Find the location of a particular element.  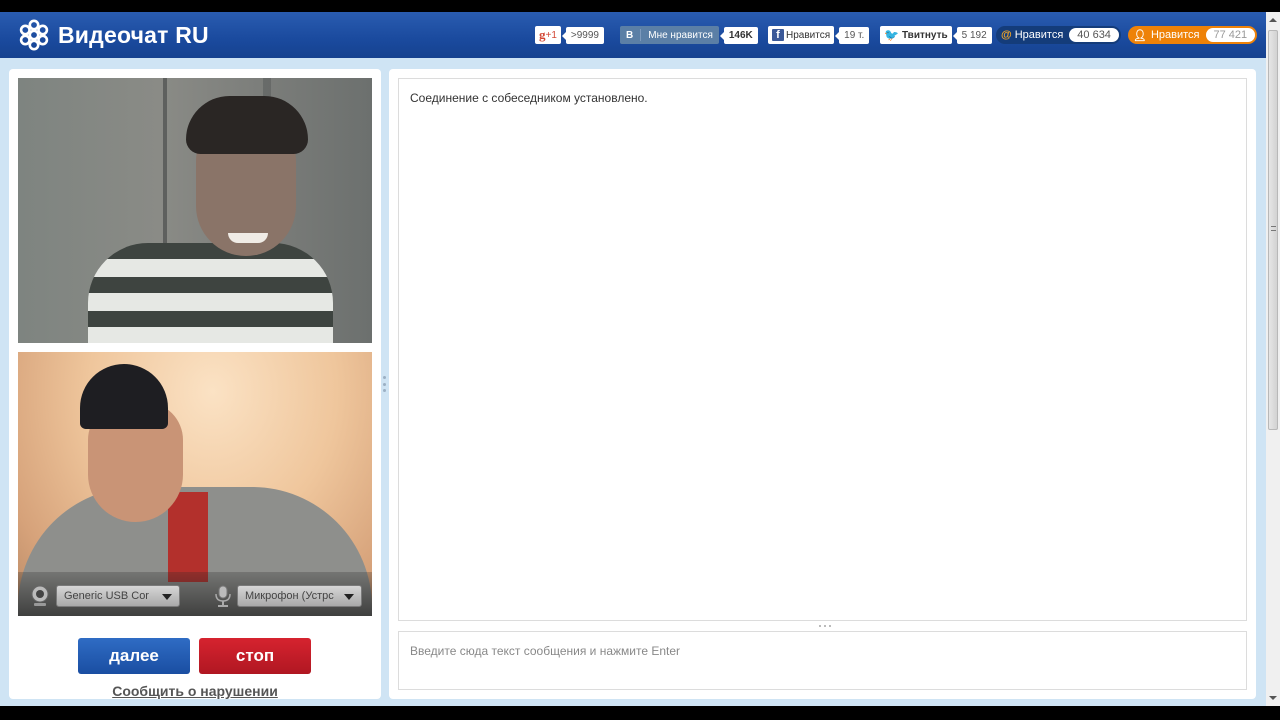

scroll-down-arrow-icon is located at coordinates (1273, 698).